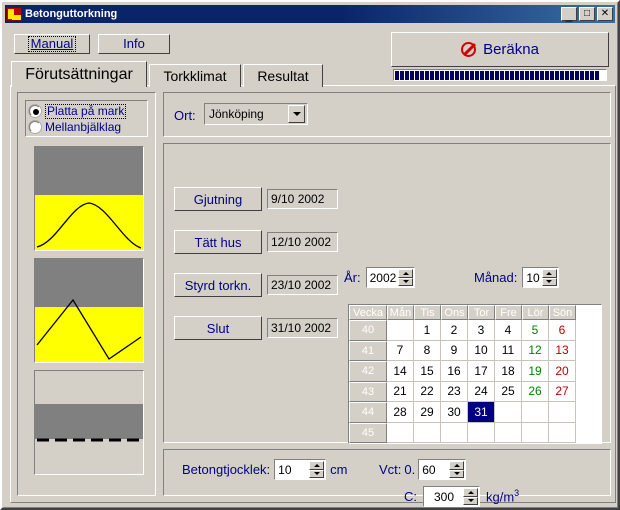 The height and width of the screenshot is (510, 620). What do you see at coordinates (410, 496) in the screenshot?
I see `cement-label: C:` at bounding box center [410, 496].